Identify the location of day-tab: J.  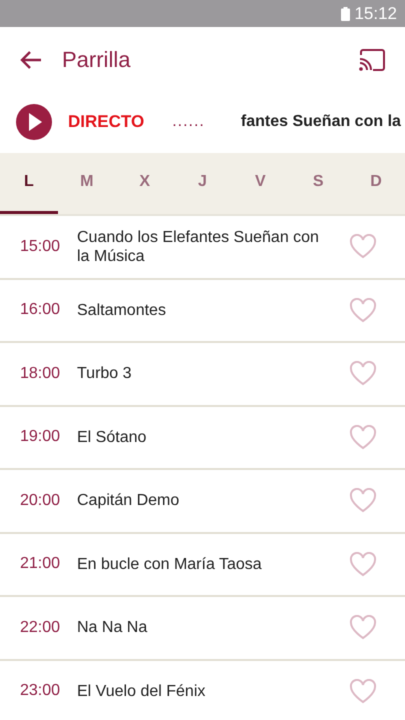
(203, 183).